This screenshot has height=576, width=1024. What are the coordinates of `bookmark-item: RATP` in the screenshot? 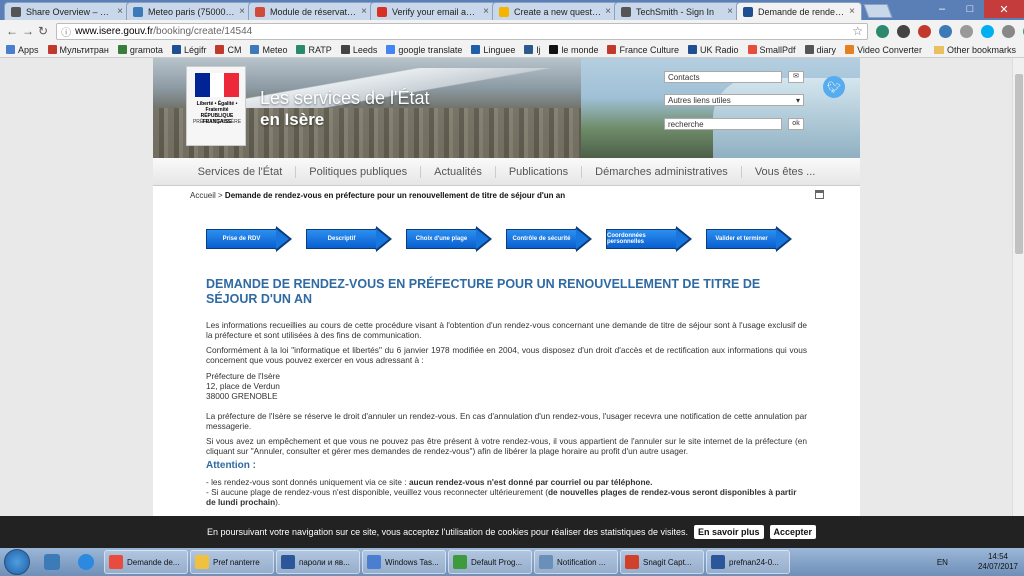 It's located at (314, 50).